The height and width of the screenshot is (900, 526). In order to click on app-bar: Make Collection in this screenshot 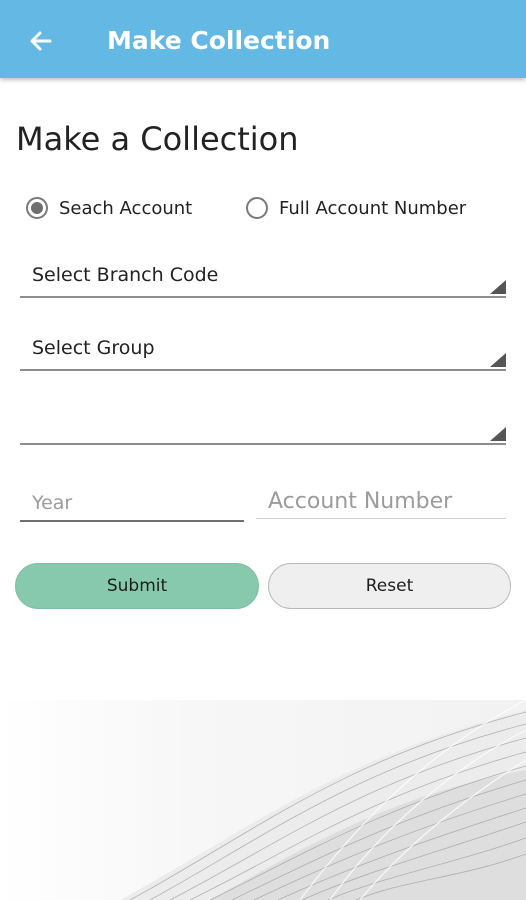, I will do `click(263, 39)`.